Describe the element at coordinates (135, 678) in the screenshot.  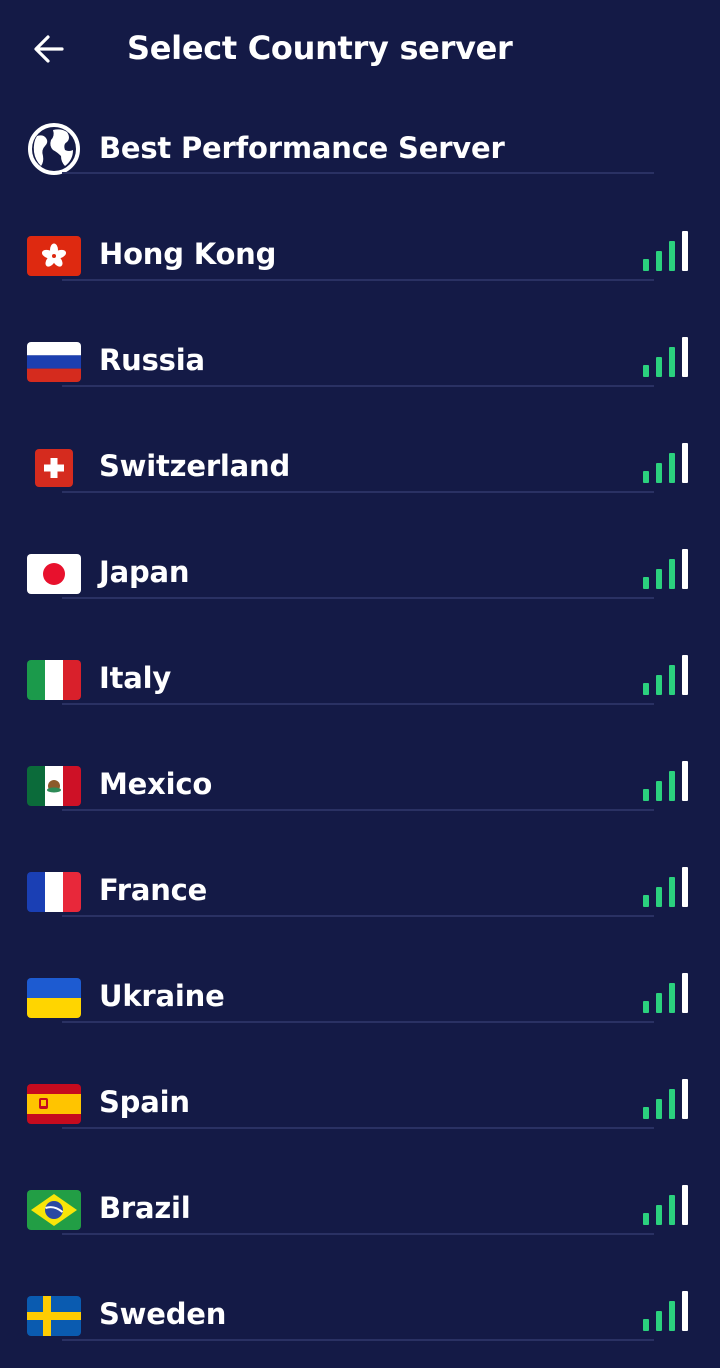
I see `country-name: Italy` at that location.